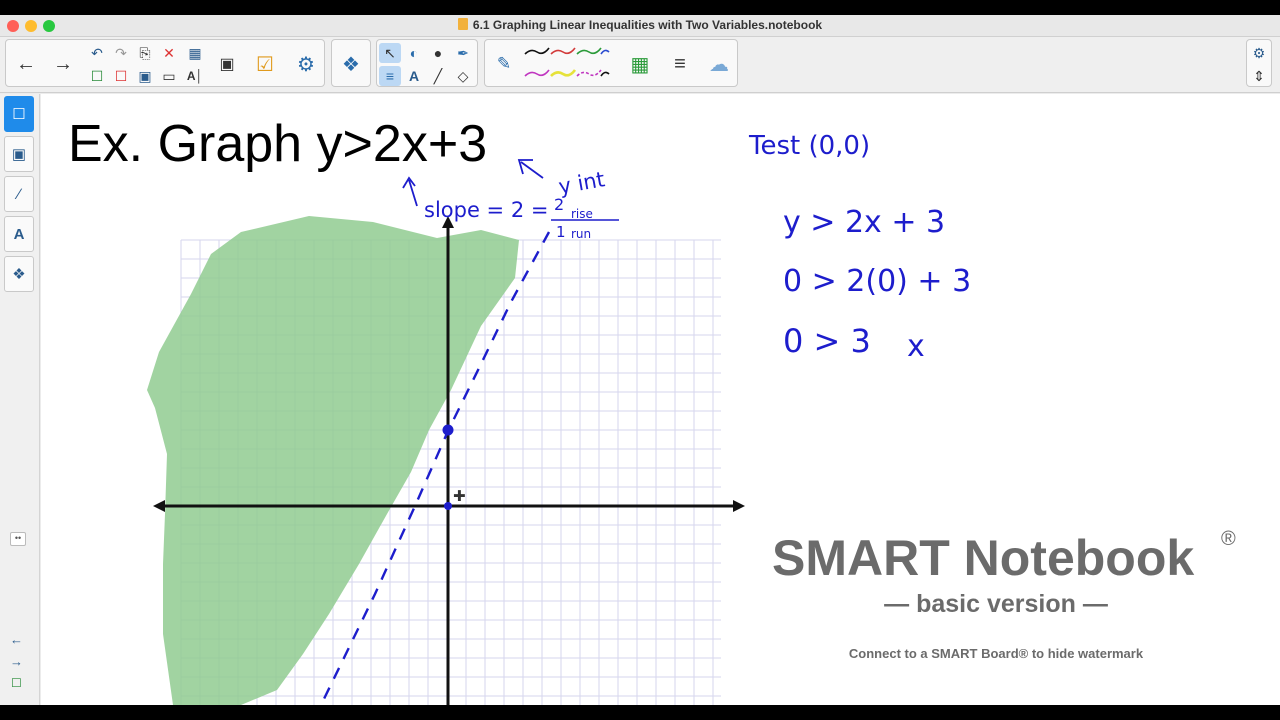  Describe the element at coordinates (719, 64) in the screenshot. I see `properties-icon: ☁` at that location.